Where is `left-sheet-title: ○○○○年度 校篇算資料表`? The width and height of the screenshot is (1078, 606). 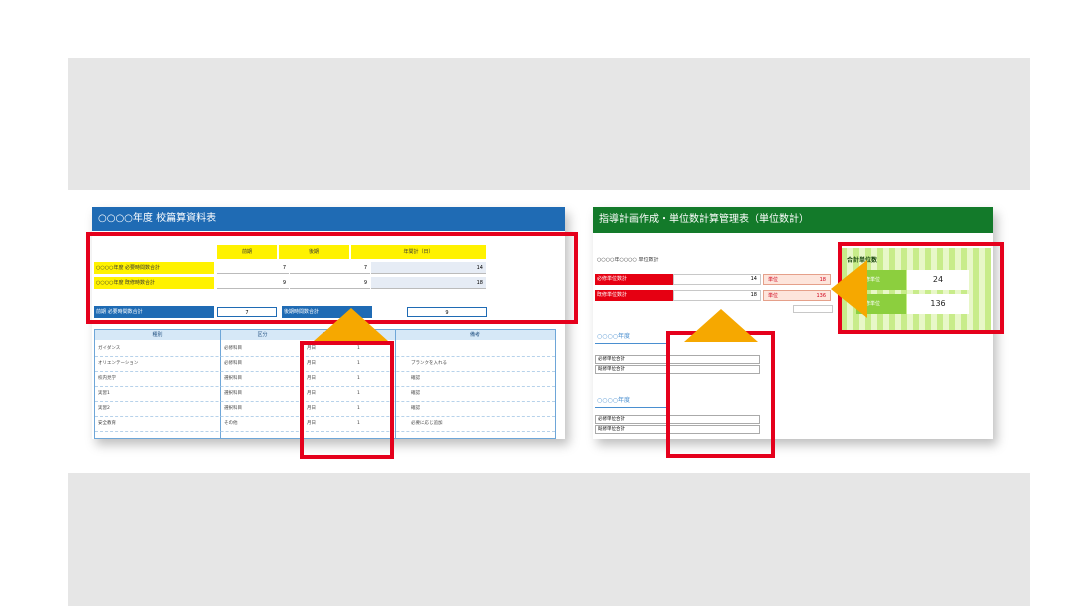 left-sheet-title: ○○○○年度 校篇算資料表 is located at coordinates (328, 219).